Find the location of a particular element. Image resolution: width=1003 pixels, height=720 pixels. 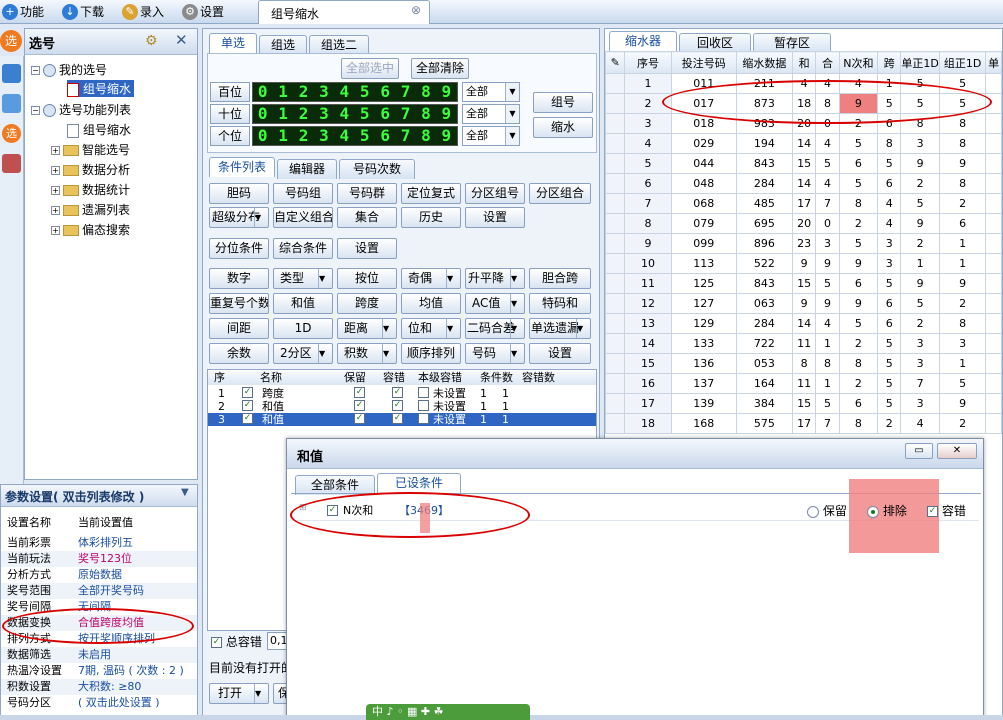

btn-zone-group: 分区组号 is located at coordinates (495, 193).